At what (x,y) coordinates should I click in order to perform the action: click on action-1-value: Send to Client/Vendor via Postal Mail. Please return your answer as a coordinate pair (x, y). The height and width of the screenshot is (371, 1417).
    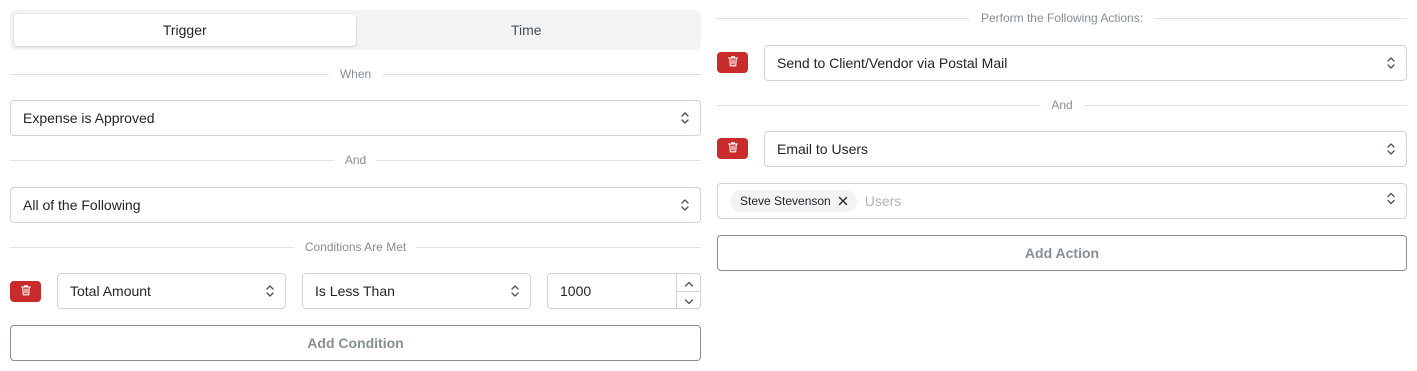
    Looking at the image, I should click on (892, 63).